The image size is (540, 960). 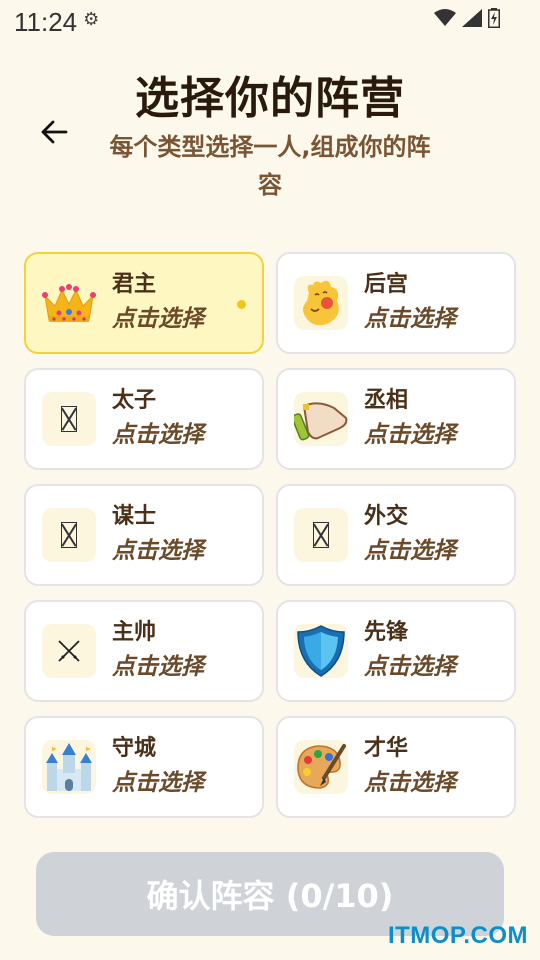 What do you see at coordinates (396, 419) in the screenshot?
I see `role-card-chancellor: 丞相 点击选择` at bounding box center [396, 419].